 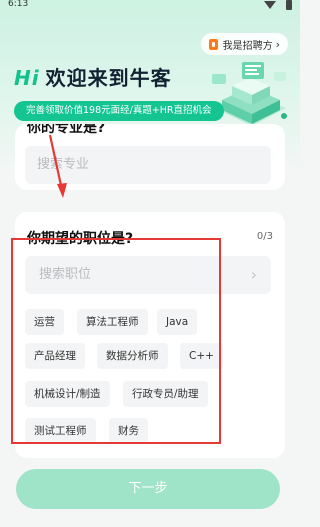 I want to click on position-chip: 测试工程师, so click(x=60, y=431).